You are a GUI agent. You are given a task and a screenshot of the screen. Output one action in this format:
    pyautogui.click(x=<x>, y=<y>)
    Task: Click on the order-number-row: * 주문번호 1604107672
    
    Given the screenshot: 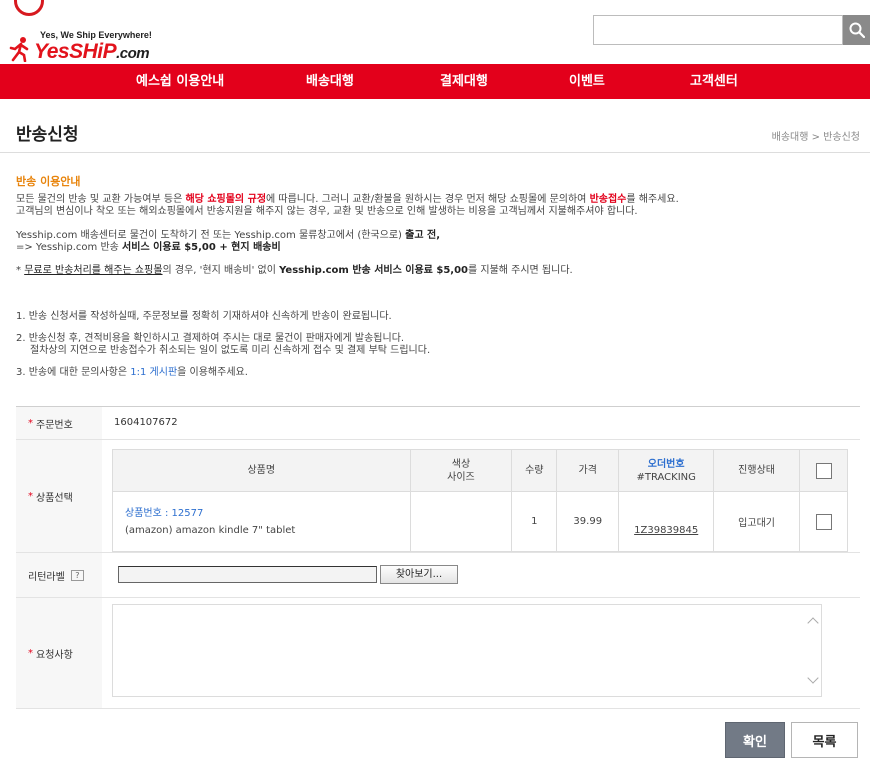 What is the action you would take?
    pyautogui.click(x=438, y=423)
    